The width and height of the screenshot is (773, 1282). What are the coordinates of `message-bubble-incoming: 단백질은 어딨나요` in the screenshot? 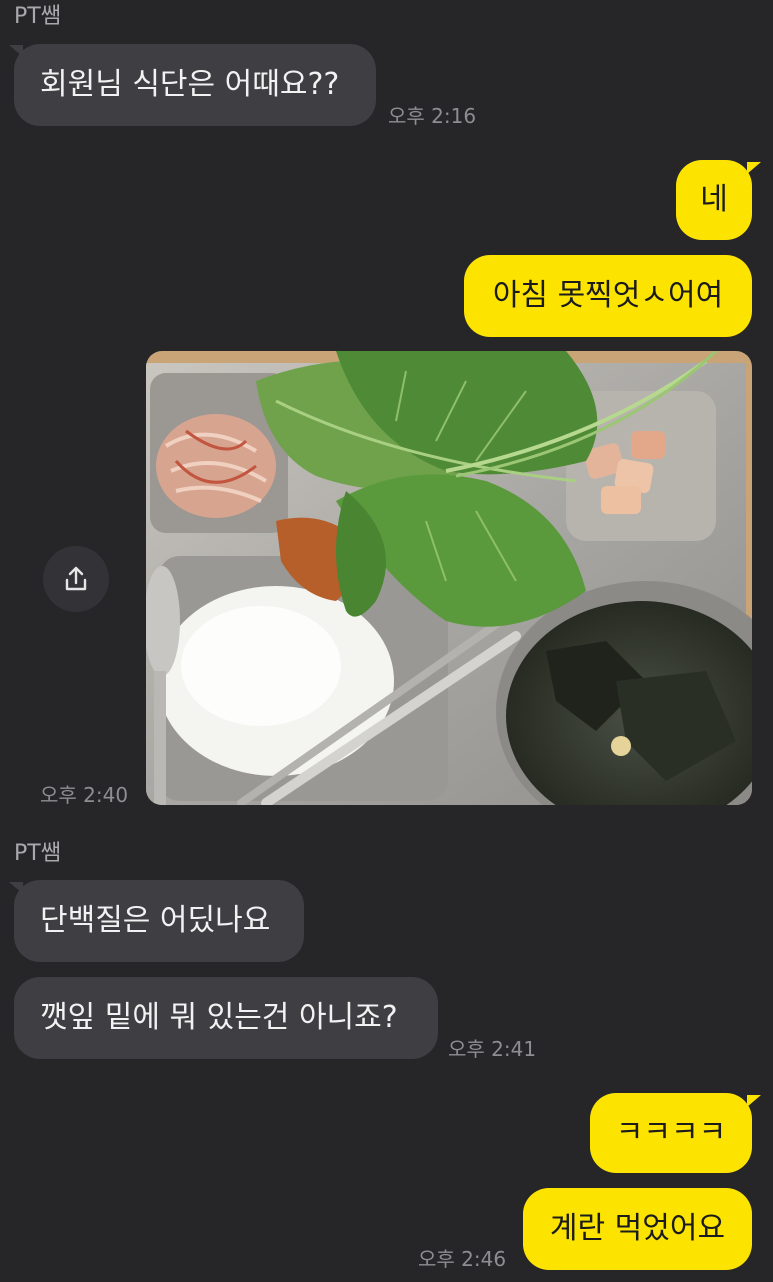 It's located at (159, 921).